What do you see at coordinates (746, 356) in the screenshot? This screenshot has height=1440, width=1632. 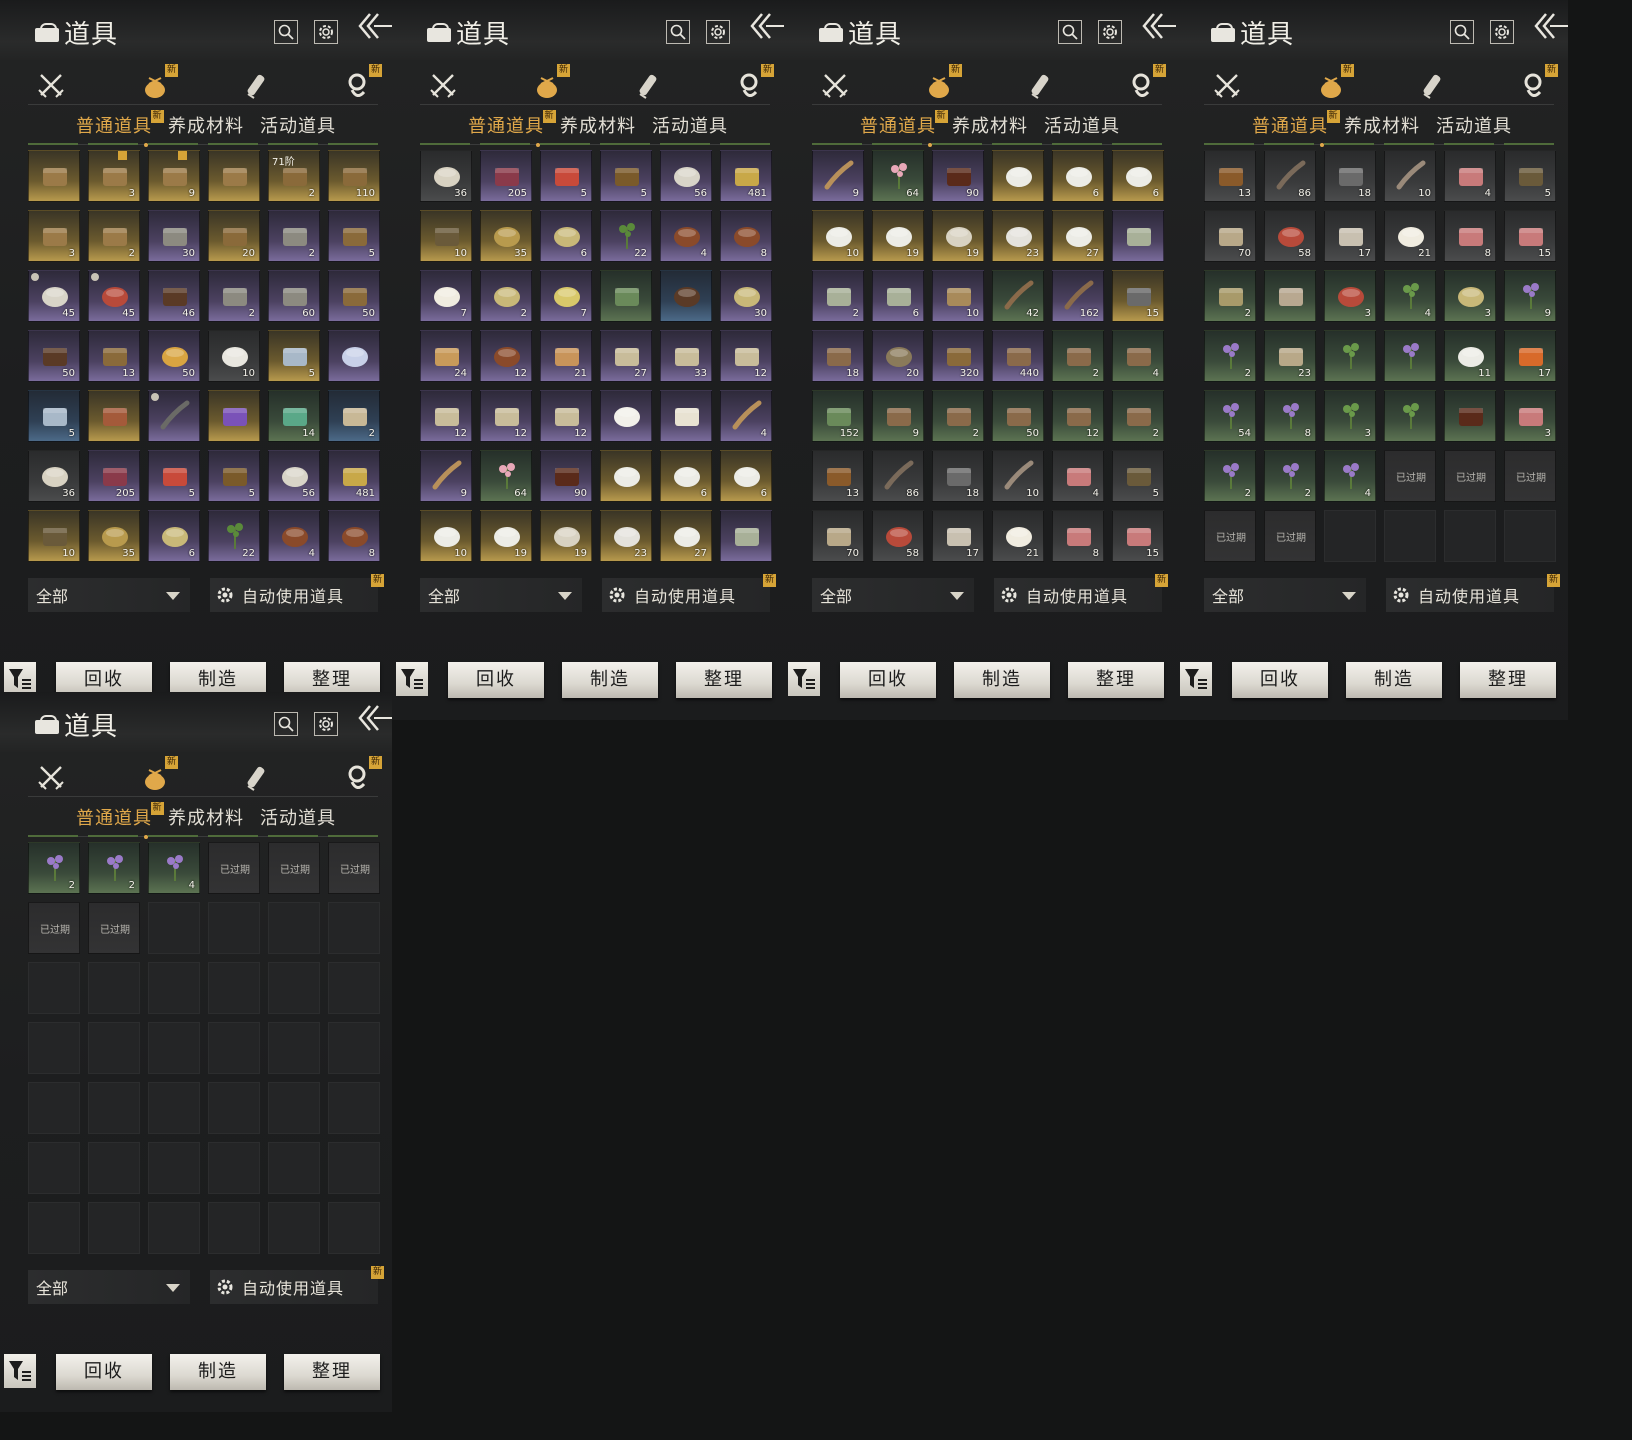 I see `item-slot: 12` at bounding box center [746, 356].